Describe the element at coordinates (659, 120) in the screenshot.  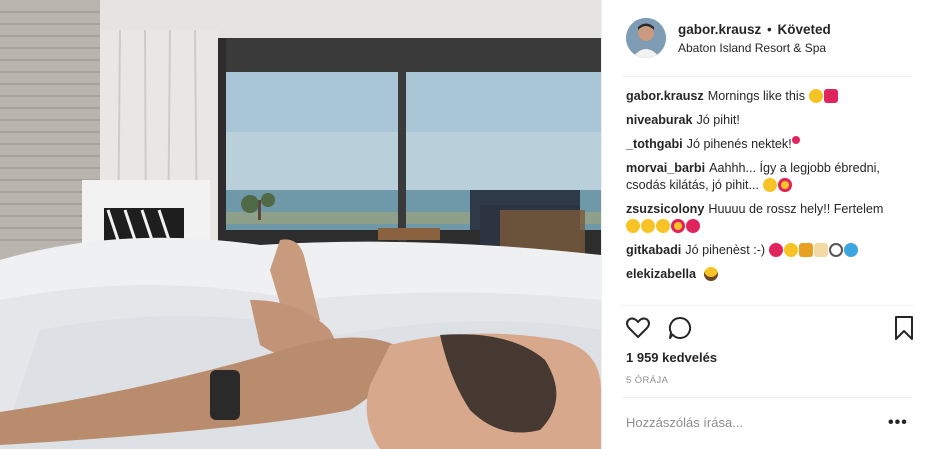
I see `comment-username: niveaburak` at that location.